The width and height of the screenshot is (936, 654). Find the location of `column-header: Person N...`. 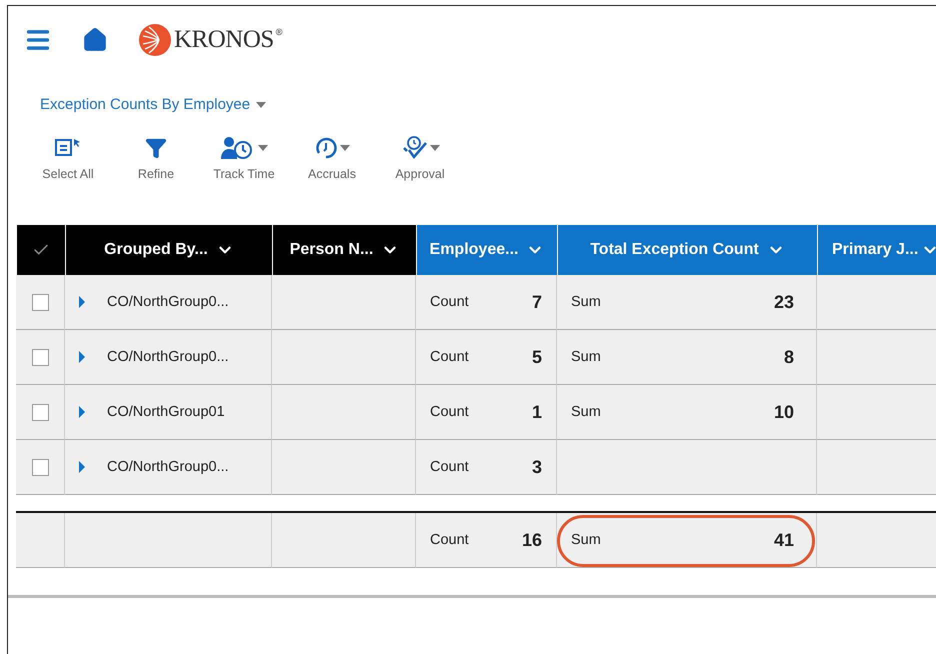

column-header: Person N... is located at coordinates (344, 250).